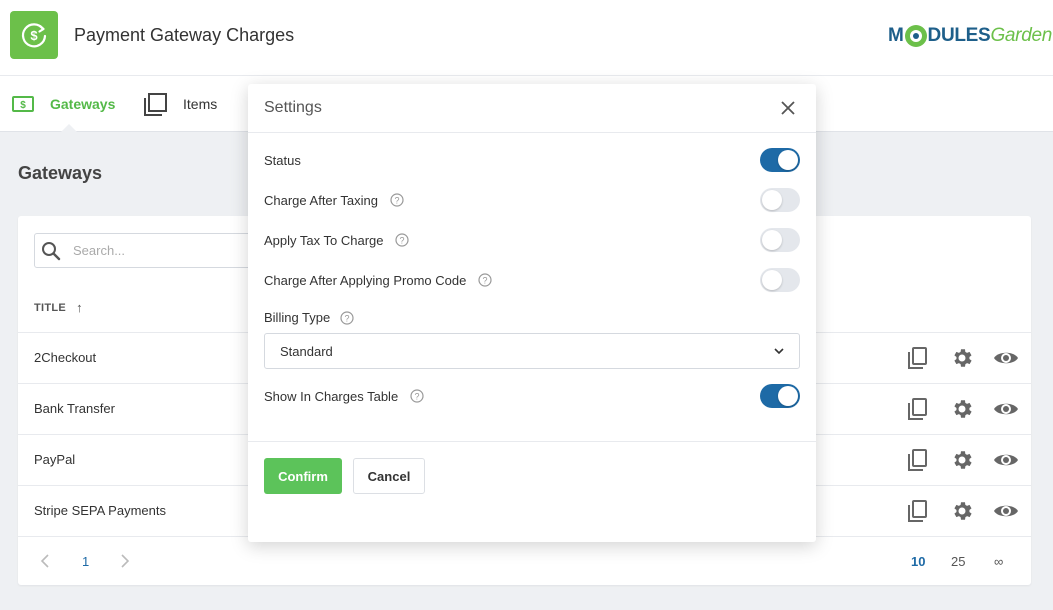 The height and width of the screenshot is (610, 1053). Describe the element at coordinates (282, 160) in the screenshot. I see `field-label: Status` at that location.